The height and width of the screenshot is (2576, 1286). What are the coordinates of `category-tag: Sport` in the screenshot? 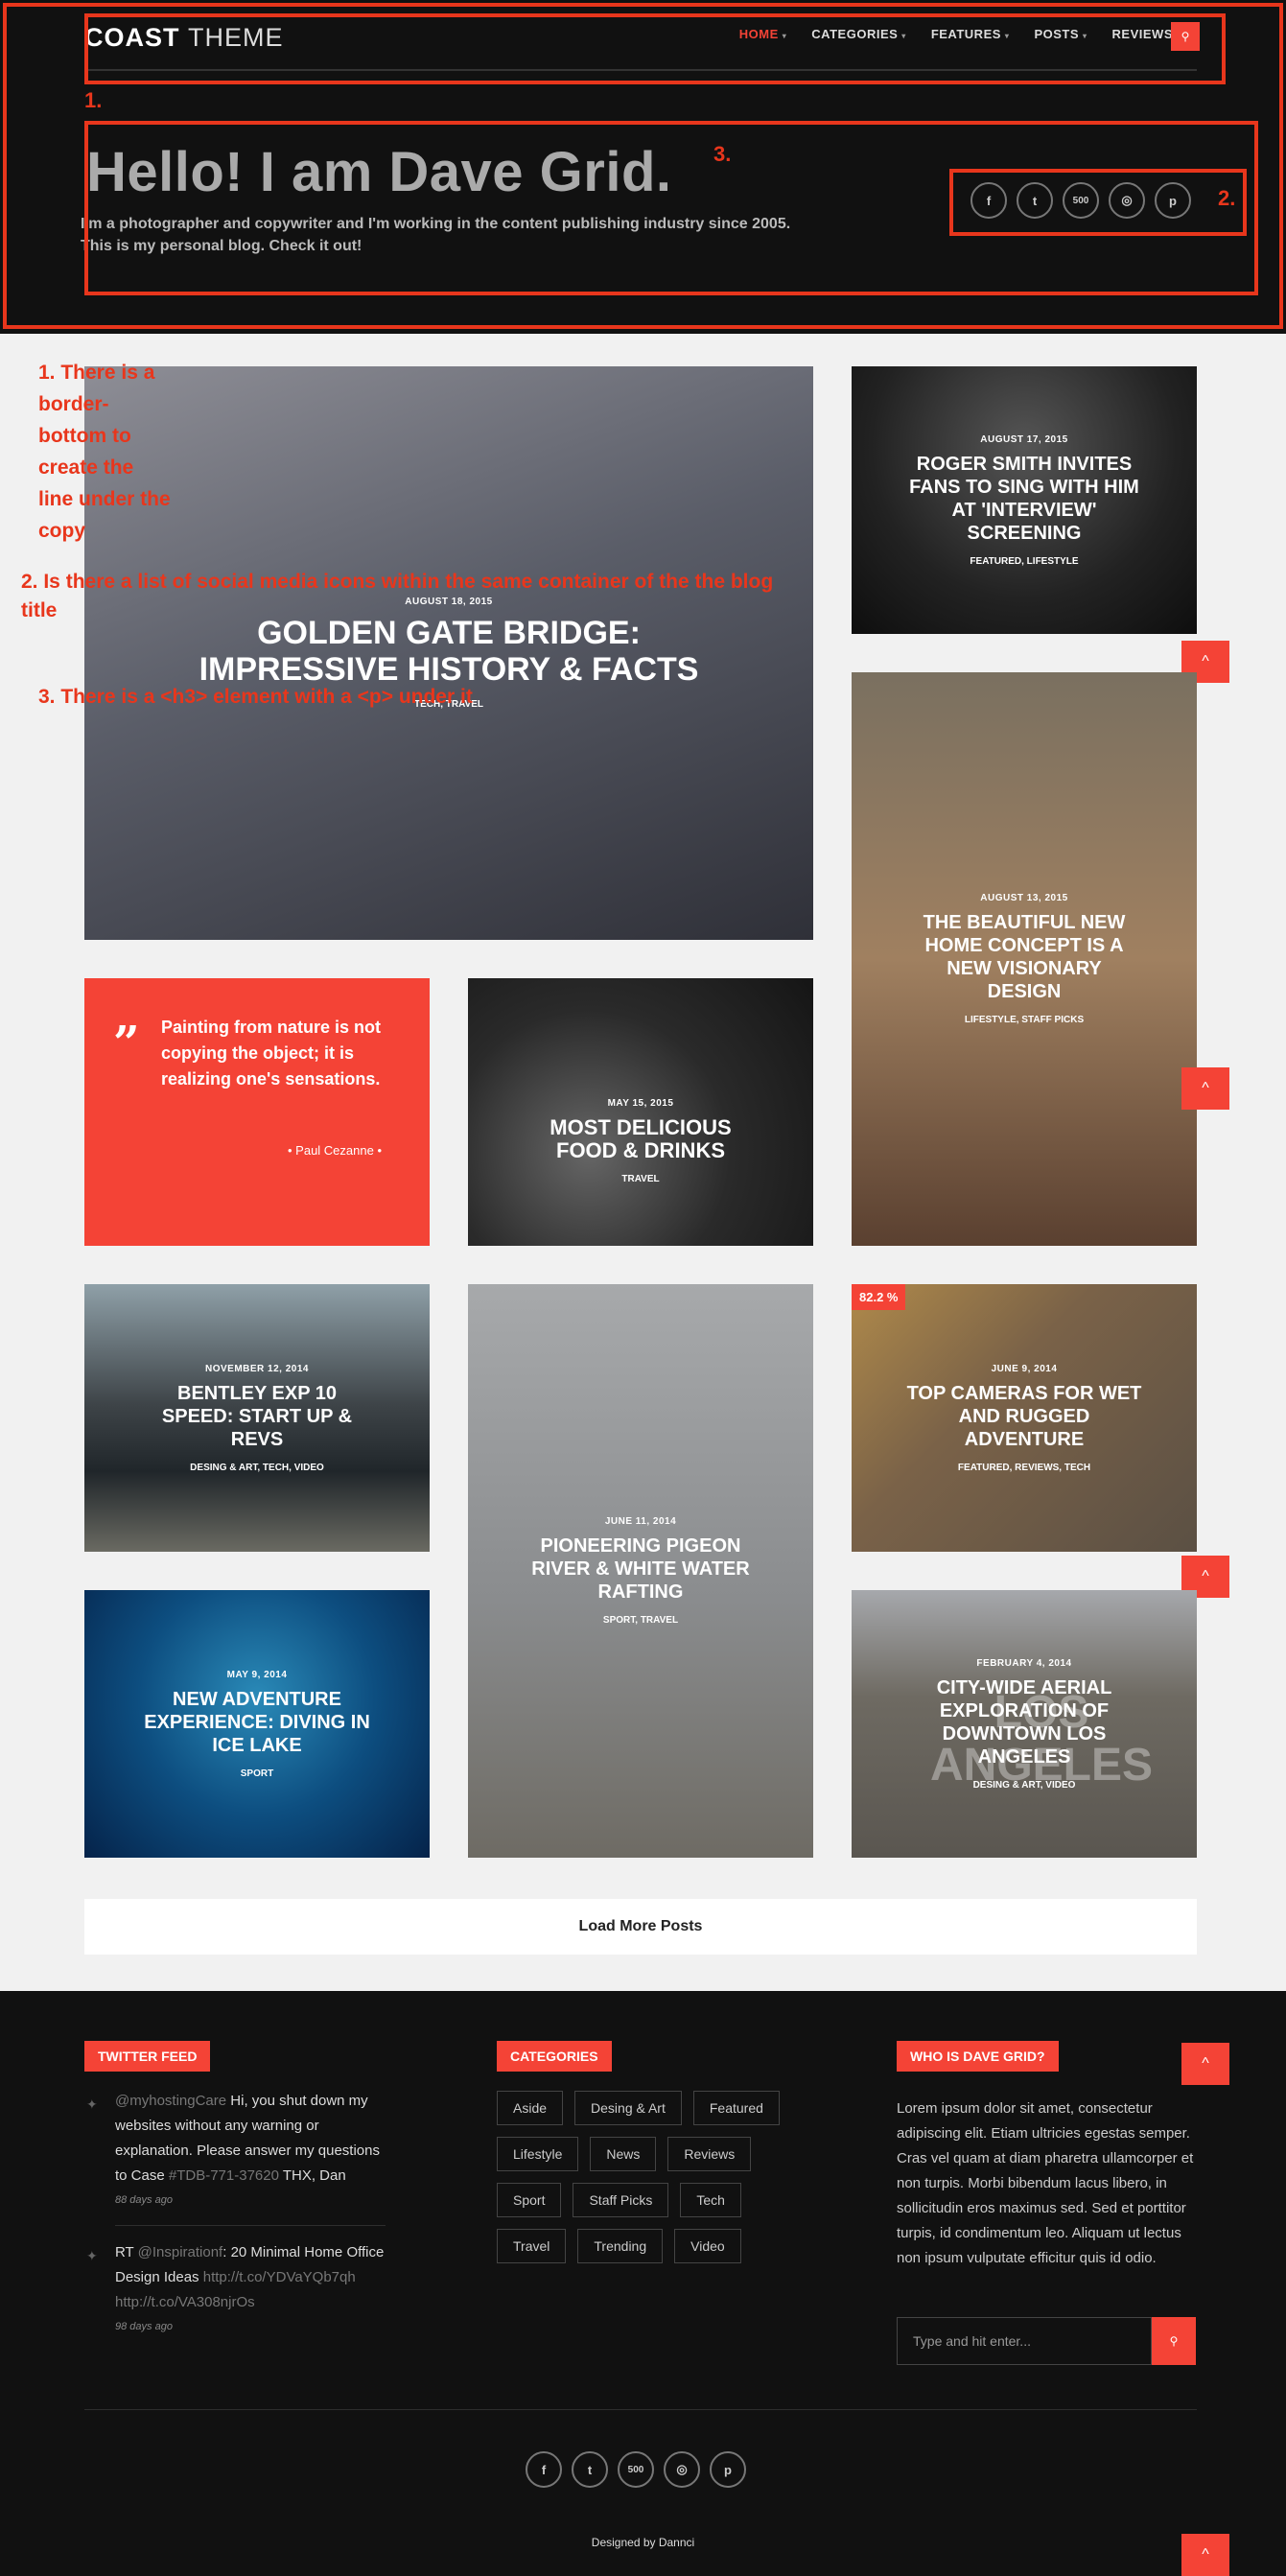 It's located at (529, 2200).